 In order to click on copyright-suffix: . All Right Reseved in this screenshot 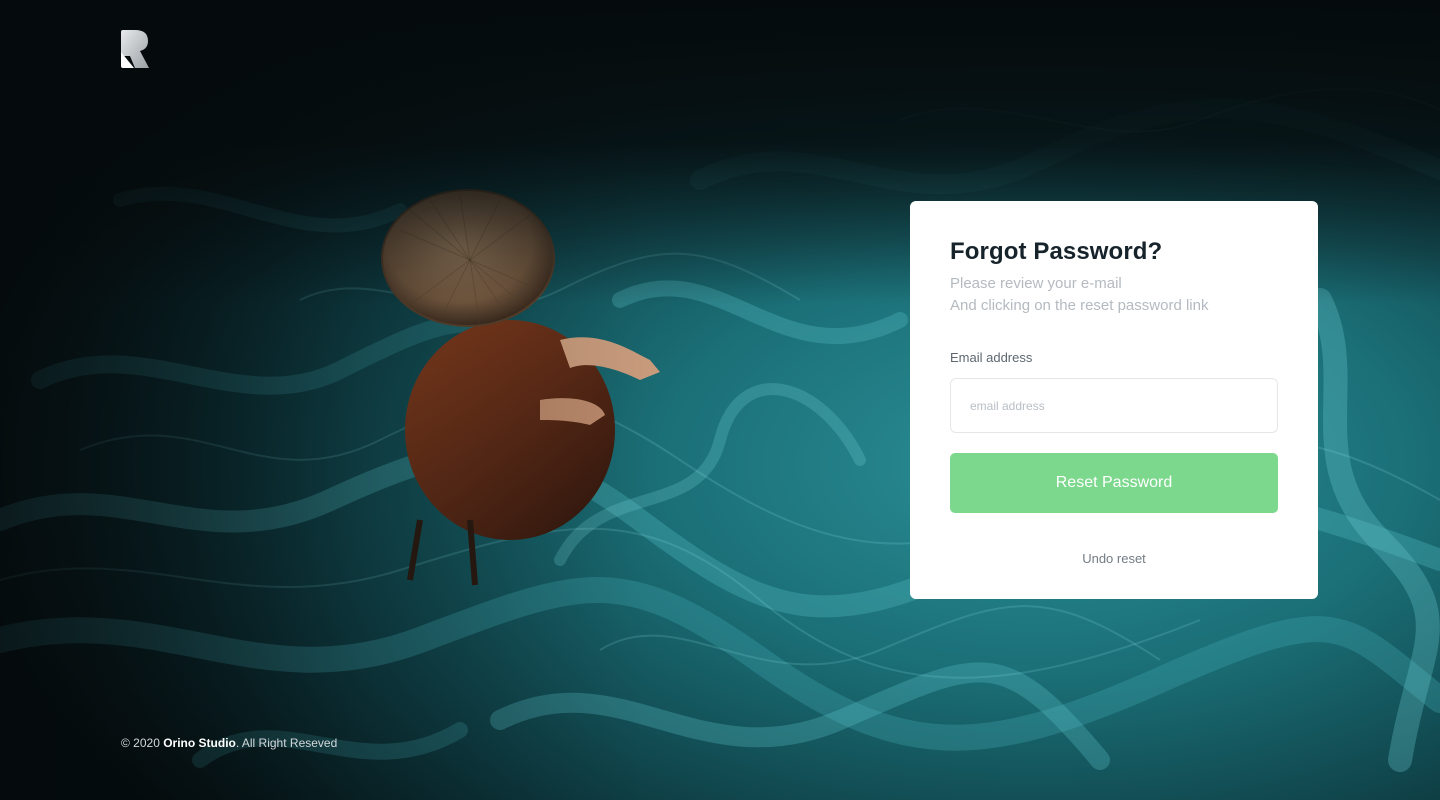, I will do `click(286, 743)`.